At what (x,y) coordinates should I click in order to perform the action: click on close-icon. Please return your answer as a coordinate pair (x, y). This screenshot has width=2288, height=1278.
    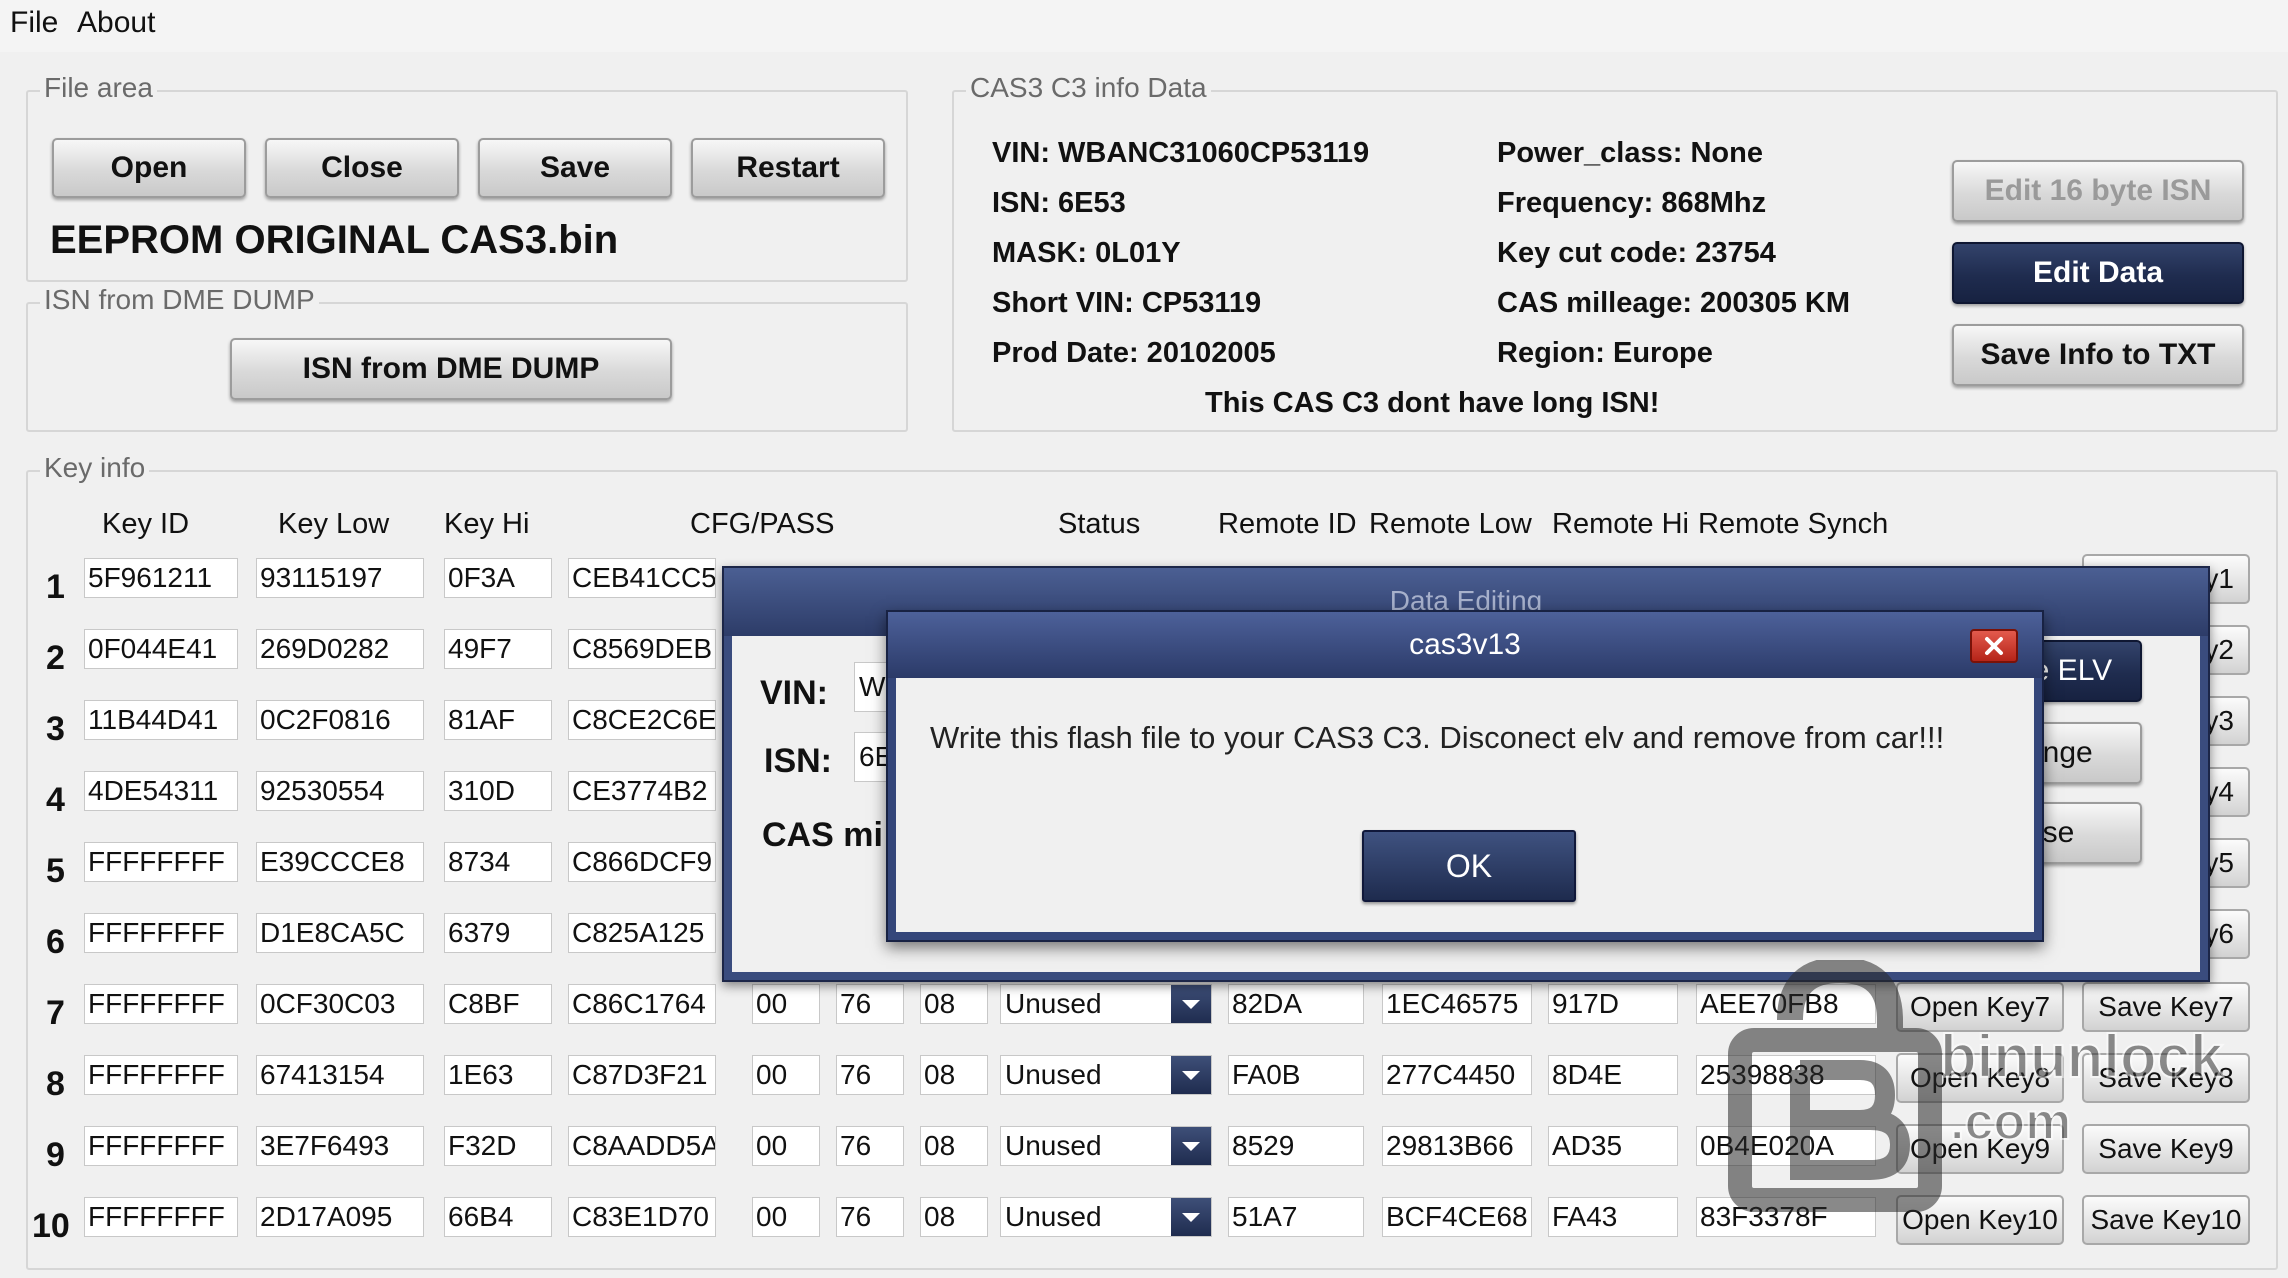
    Looking at the image, I should click on (1994, 646).